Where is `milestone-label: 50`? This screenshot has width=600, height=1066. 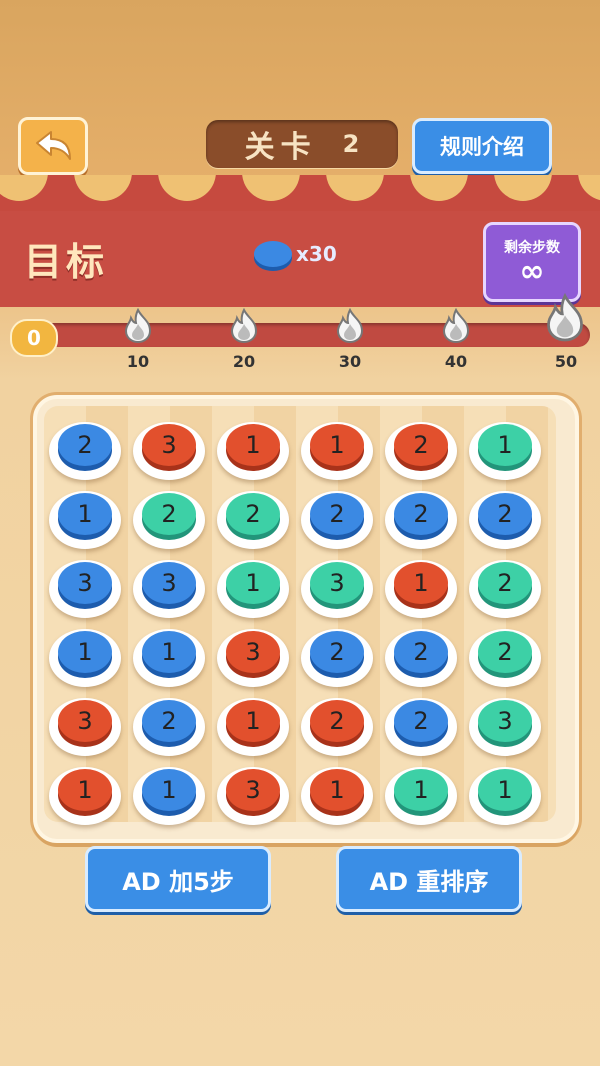
milestone-label: 50 is located at coordinates (566, 361).